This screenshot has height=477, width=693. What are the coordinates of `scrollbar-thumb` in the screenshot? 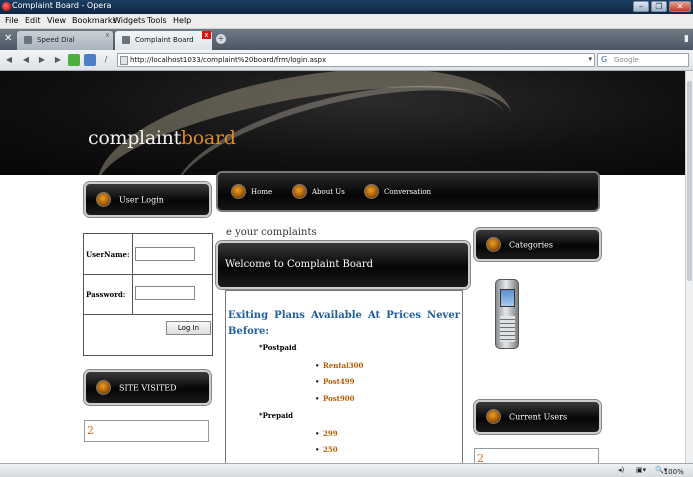 It's located at (689, 181).